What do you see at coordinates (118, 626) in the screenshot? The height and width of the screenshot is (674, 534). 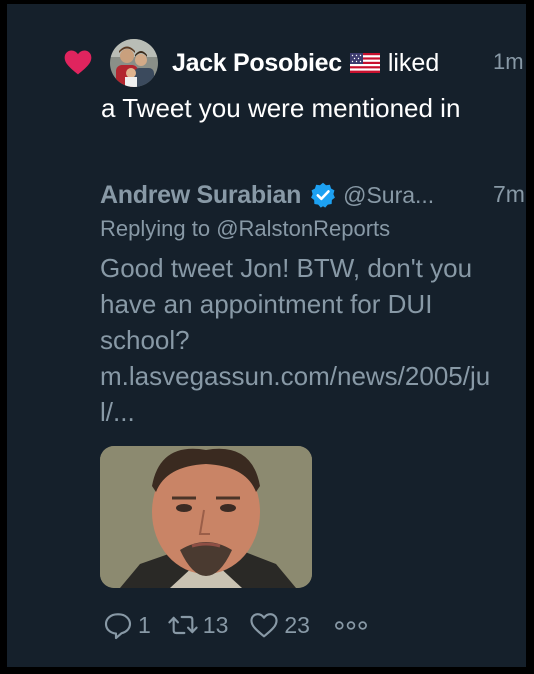 I see `reply-icon` at bounding box center [118, 626].